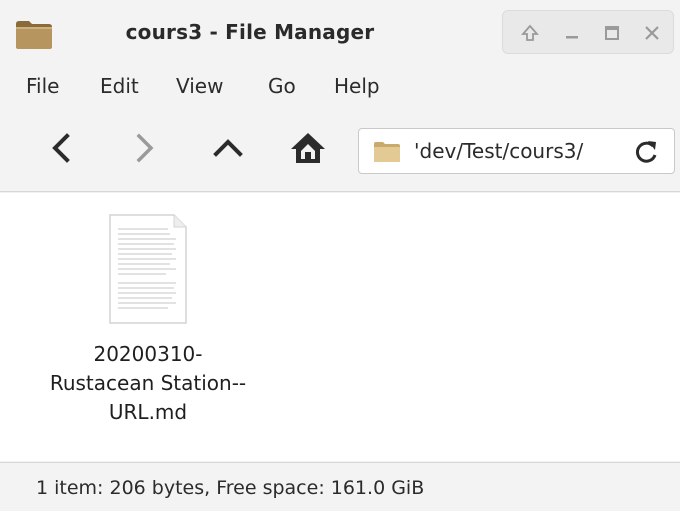 Image resolution: width=680 pixels, height=511 pixels. Describe the element at coordinates (652, 33) in the screenshot. I see `close-icon` at that location.